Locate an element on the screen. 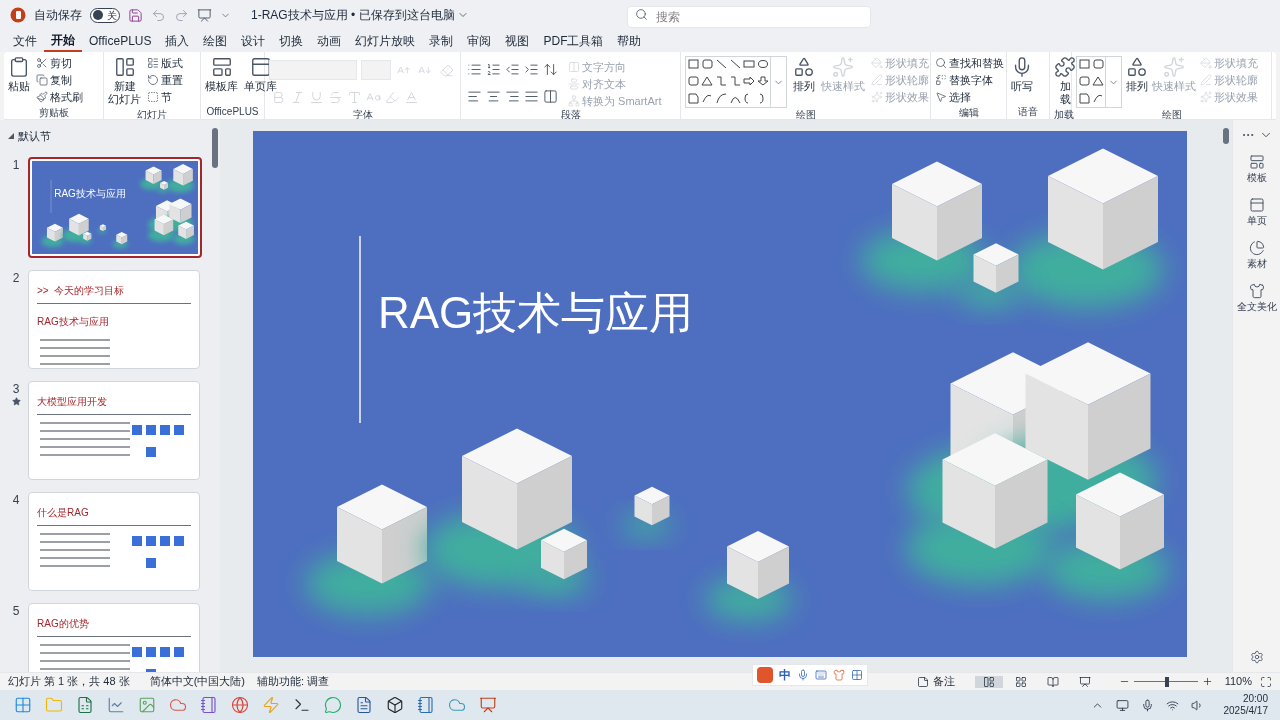  ribbon-button: 剪切 is located at coordinates (59, 63).